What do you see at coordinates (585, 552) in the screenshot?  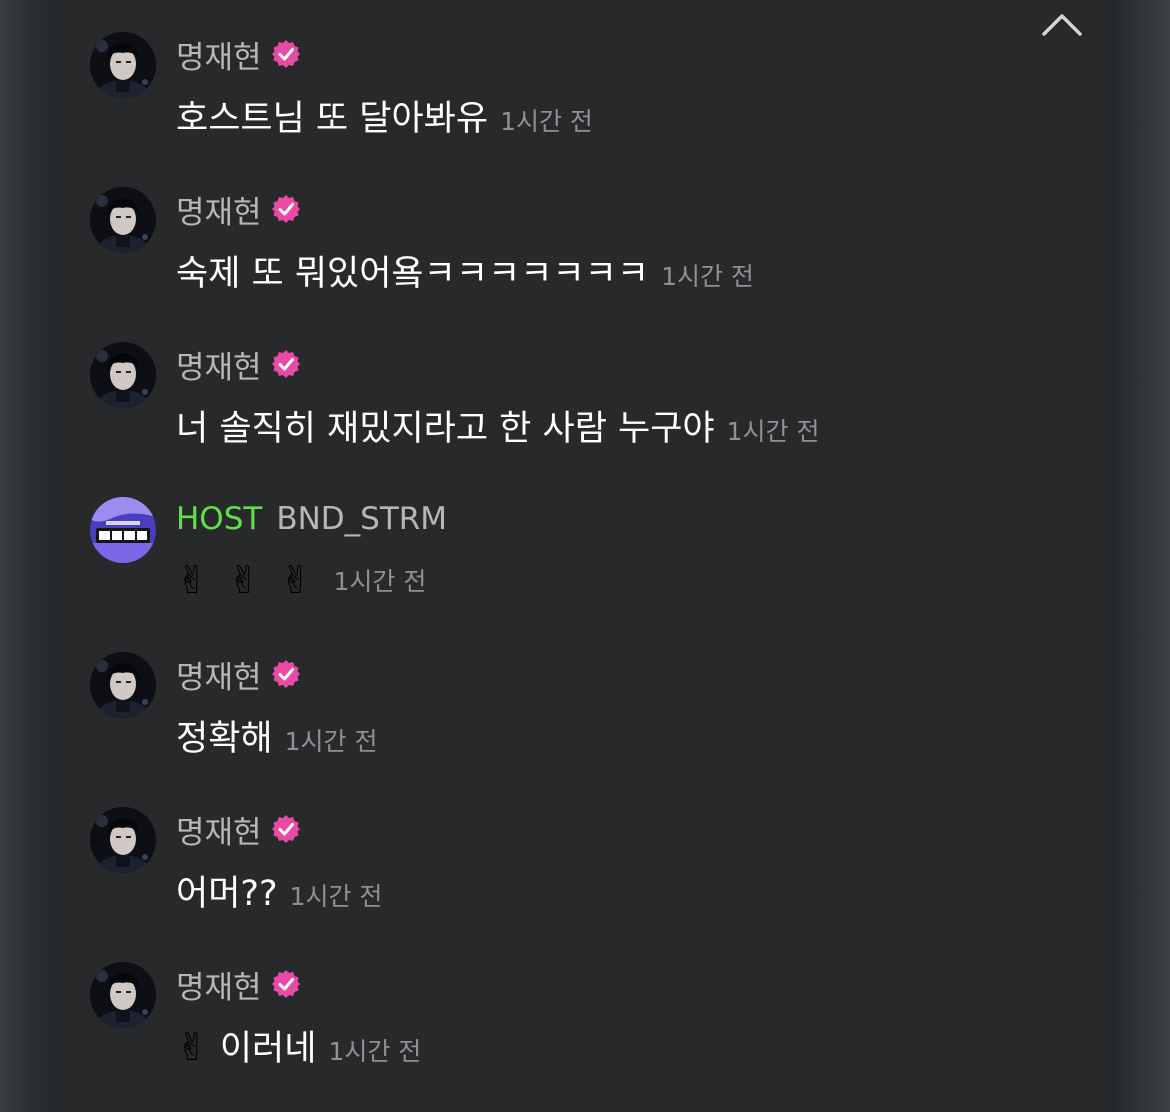 I see `chat-message-host: HOST BND_STRM ✌ ✌ ✌ 1시간 전` at bounding box center [585, 552].